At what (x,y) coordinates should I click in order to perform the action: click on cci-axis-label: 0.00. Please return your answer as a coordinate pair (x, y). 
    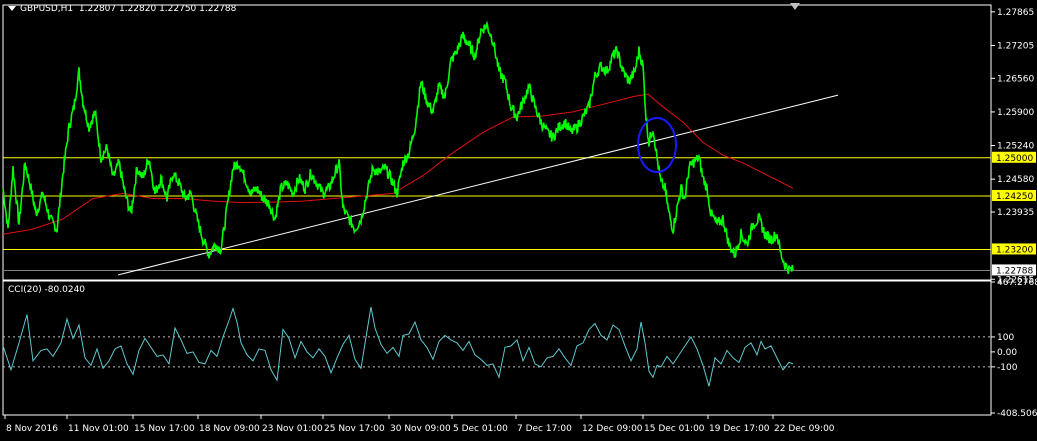
    Looking at the image, I should click on (1007, 353).